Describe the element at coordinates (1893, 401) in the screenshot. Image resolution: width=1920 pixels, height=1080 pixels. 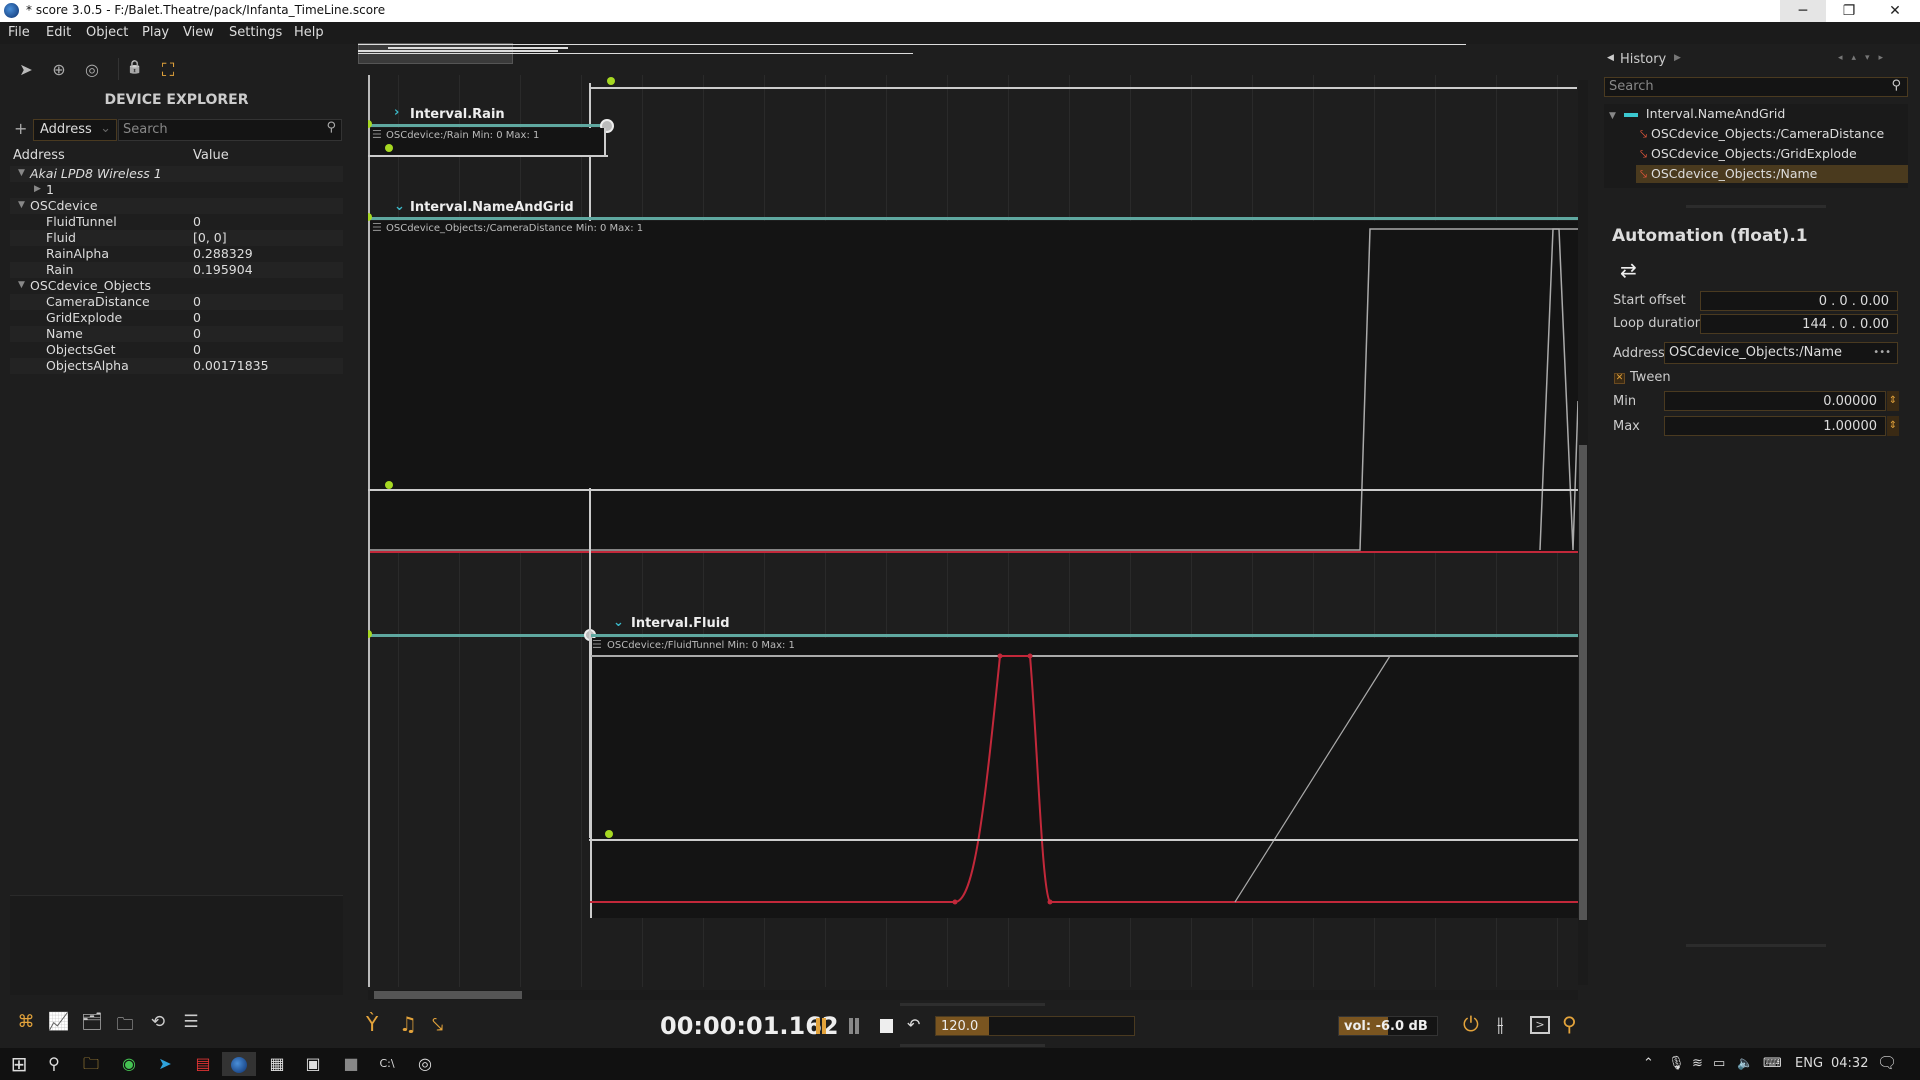
I see `min-spinner: ⇕` at that location.